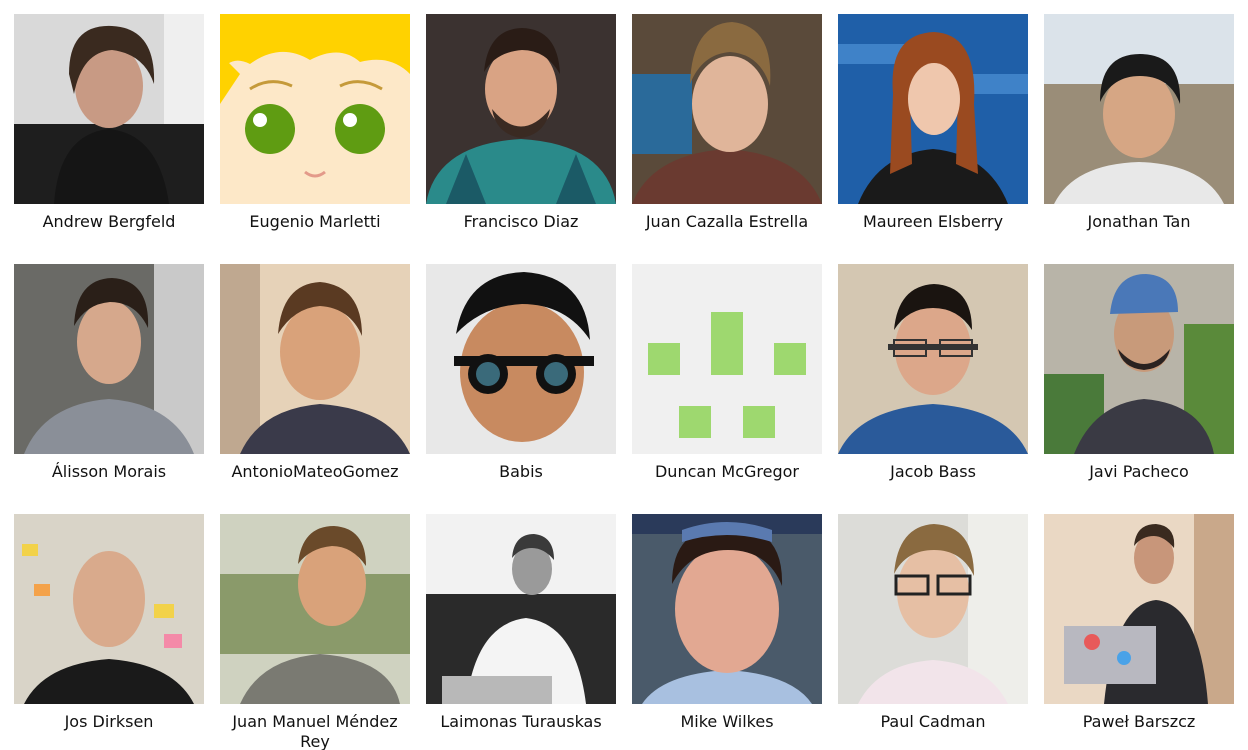 Image resolution: width=1248 pixels, height=750 pixels. Describe the element at coordinates (315, 731) in the screenshot. I see `contributor-name: Juan Manuel Méndez Rey` at that location.